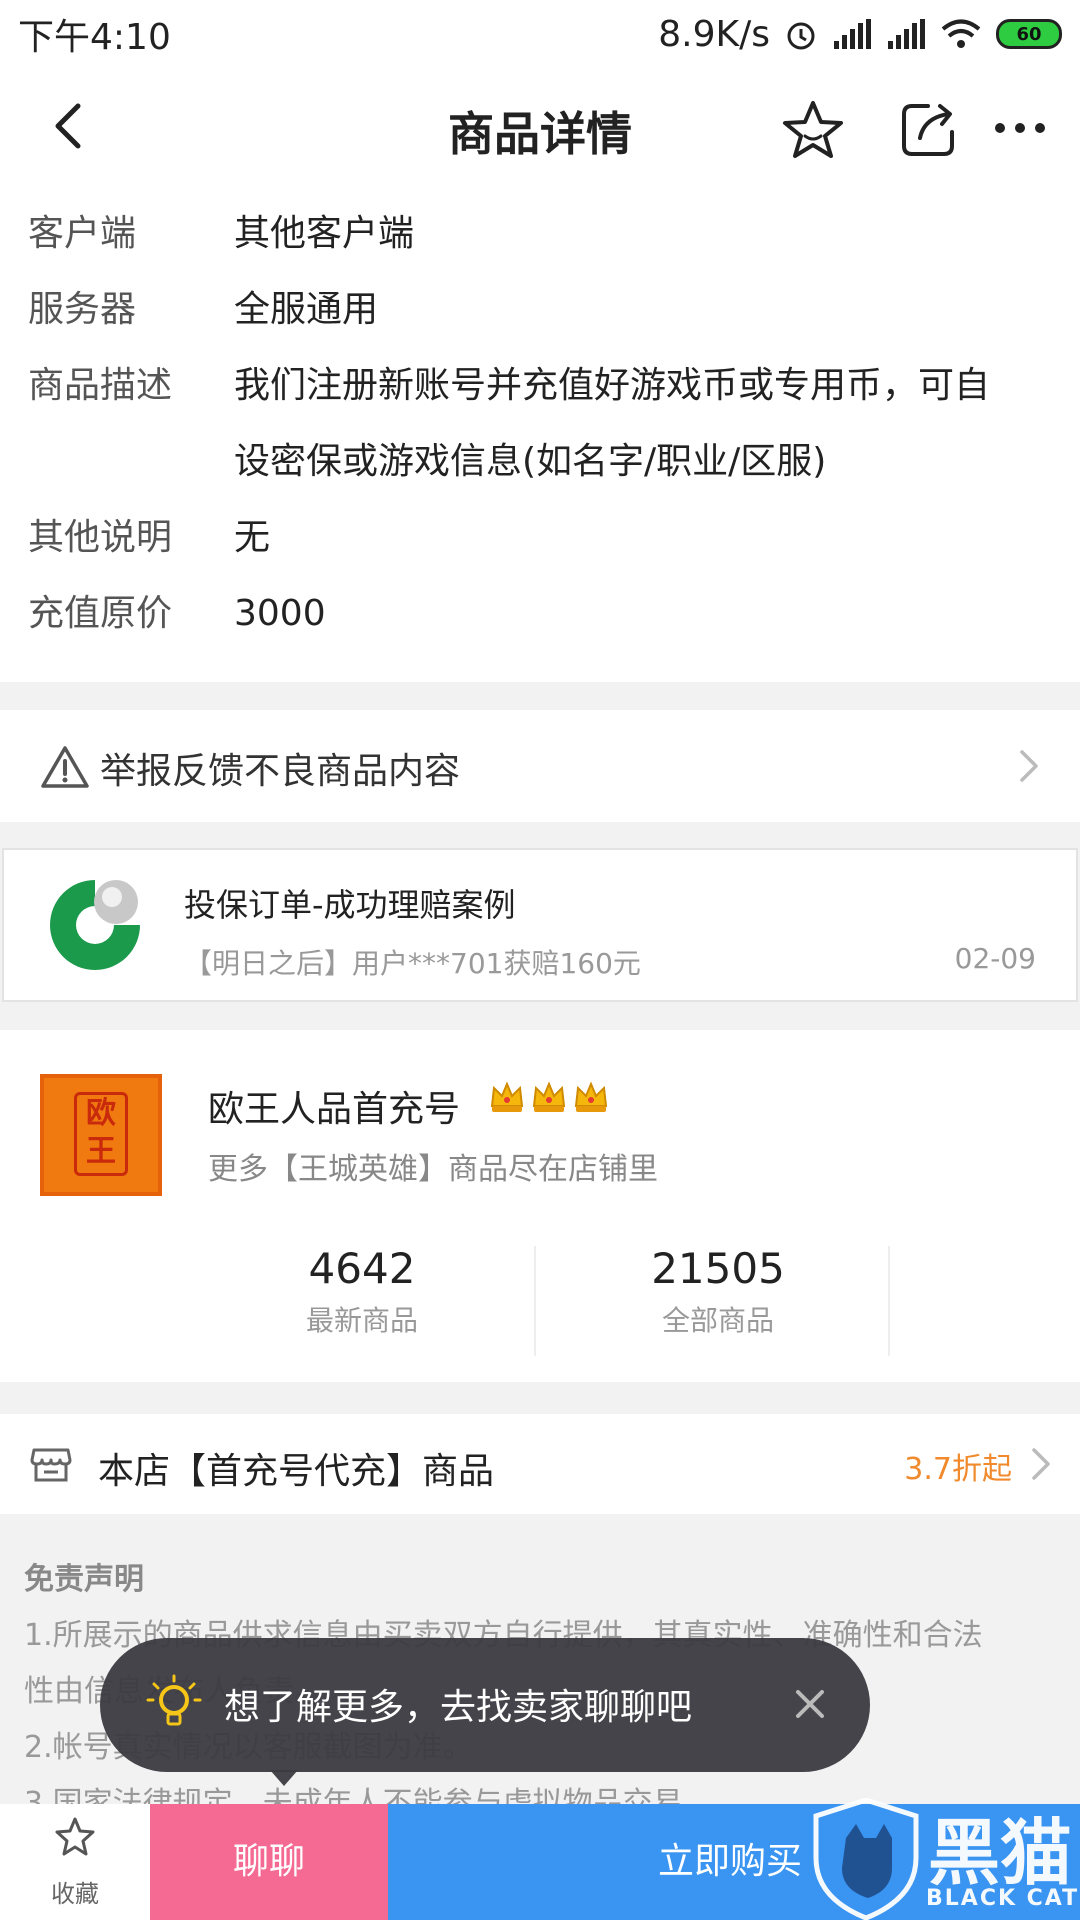  What do you see at coordinates (540, 34) in the screenshot?
I see `status-bar: 下午4:10 8.9K/s 60` at bounding box center [540, 34].